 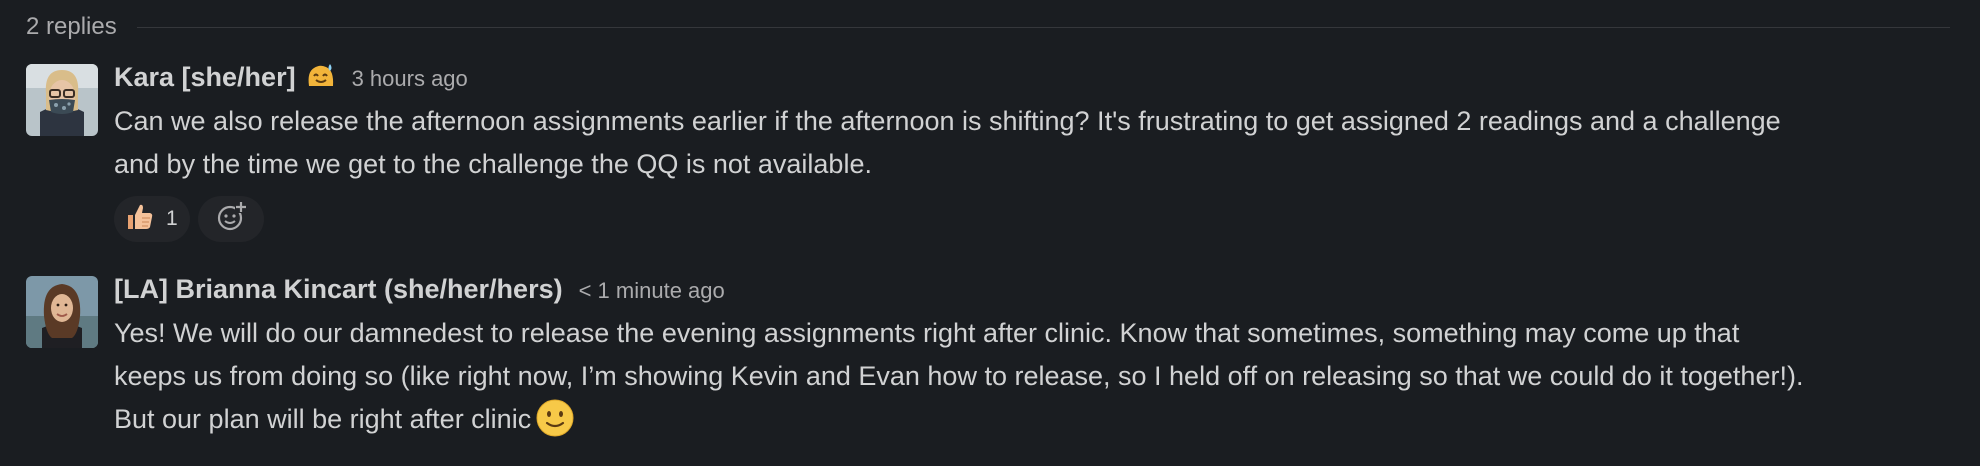 What do you see at coordinates (172, 219) in the screenshot?
I see `reaction-count: 1` at bounding box center [172, 219].